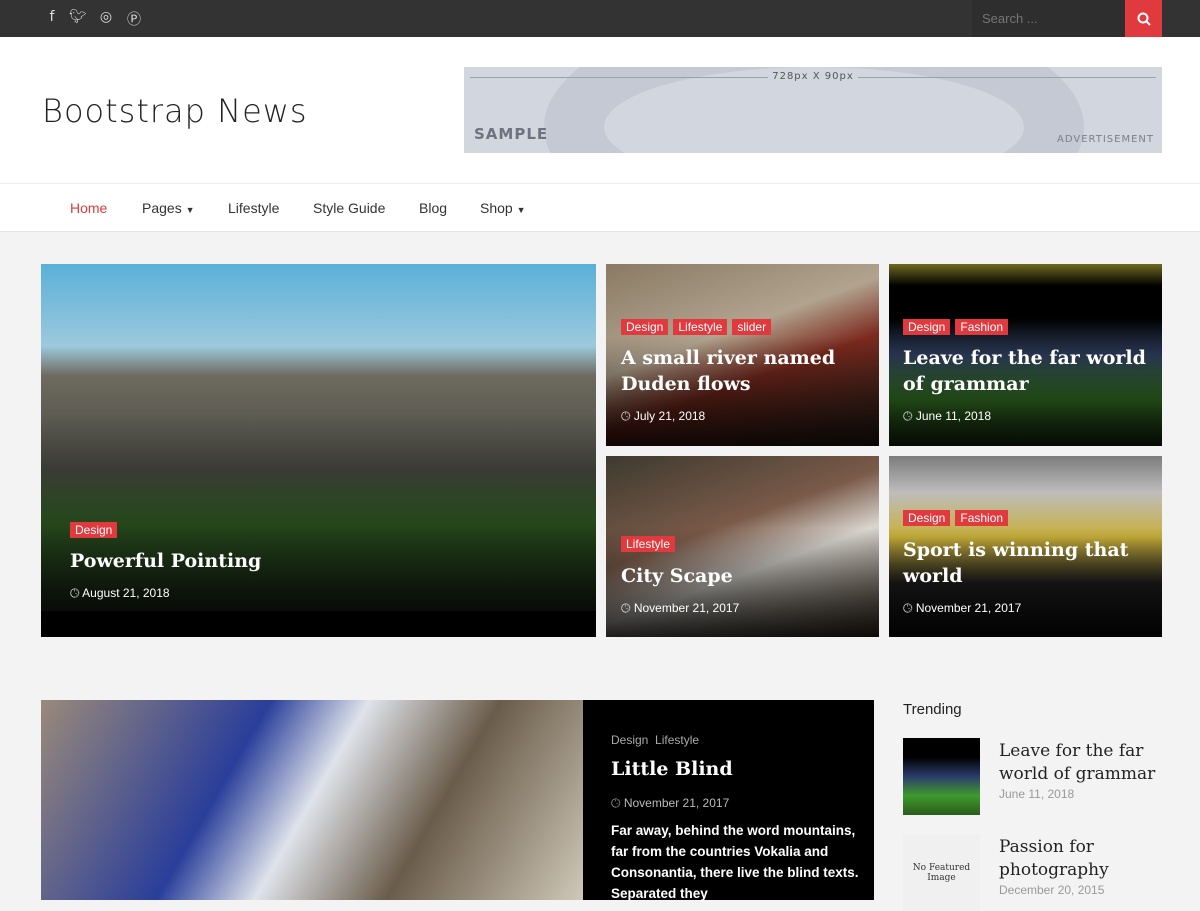 This screenshot has height=911, width=1200. I want to click on nav-label: Shop, so click(496, 208).